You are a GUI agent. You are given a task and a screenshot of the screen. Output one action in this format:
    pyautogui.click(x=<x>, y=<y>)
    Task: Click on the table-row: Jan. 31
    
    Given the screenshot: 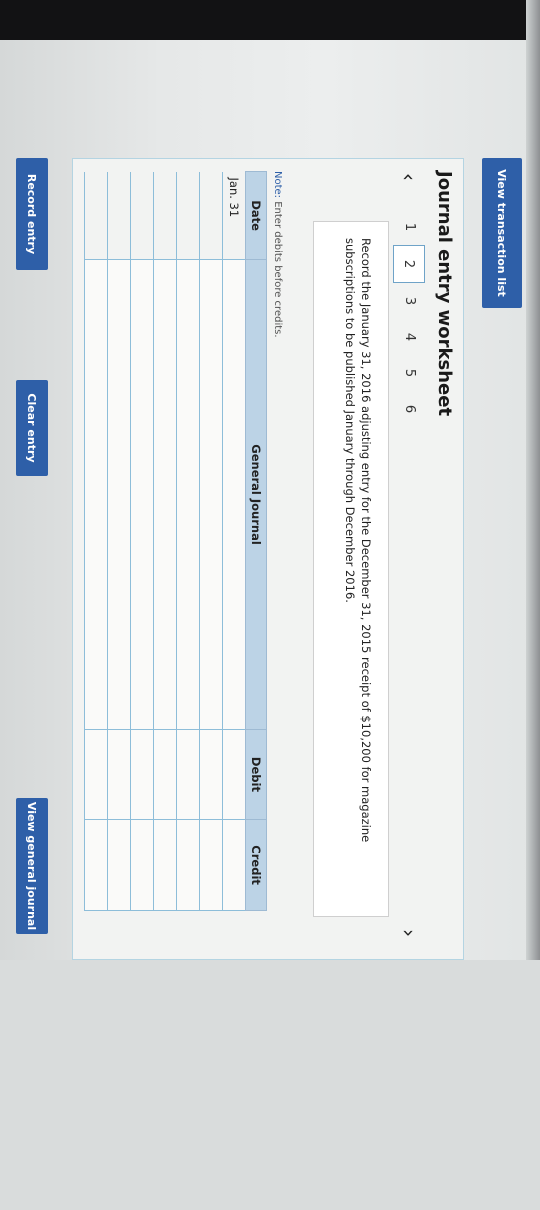 What is the action you would take?
    pyautogui.click(x=234, y=541)
    